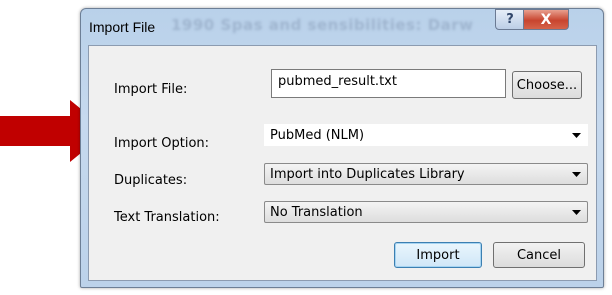 The height and width of the screenshot is (295, 612). I want to click on close-icon: X, so click(546, 19).